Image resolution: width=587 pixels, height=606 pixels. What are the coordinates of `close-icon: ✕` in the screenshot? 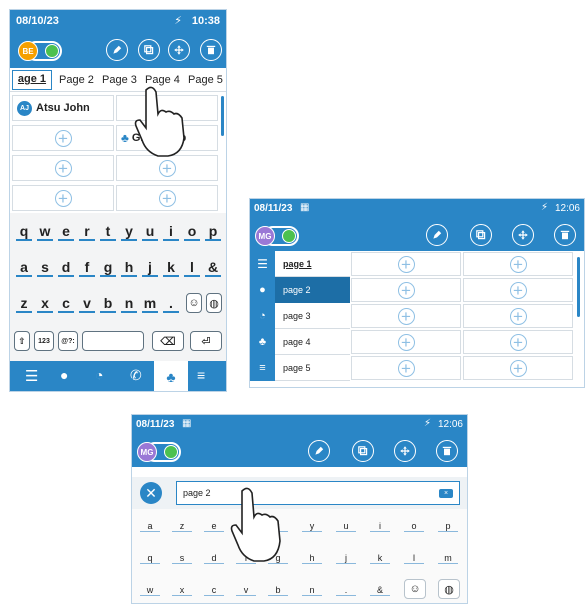 It's located at (151, 493).